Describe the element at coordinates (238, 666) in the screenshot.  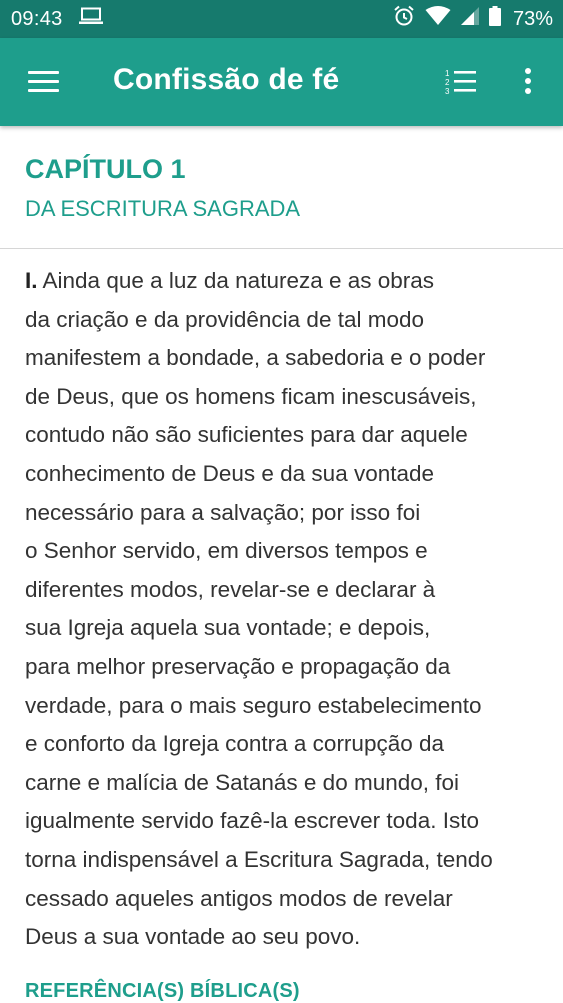
I see `article-line: para melhor preservação e propagação da` at that location.